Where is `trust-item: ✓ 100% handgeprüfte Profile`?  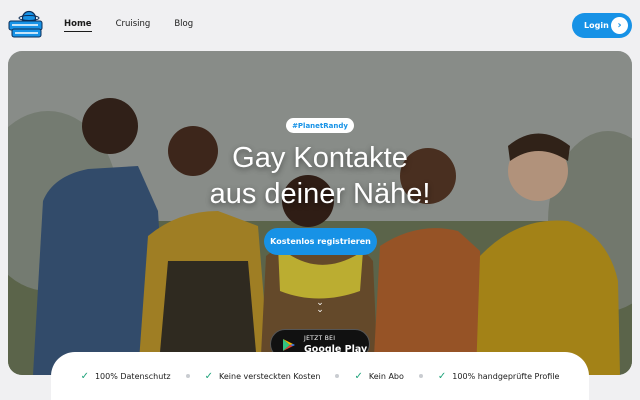 trust-item: ✓ 100% handgeprüfte Profile is located at coordinates (499, 376).